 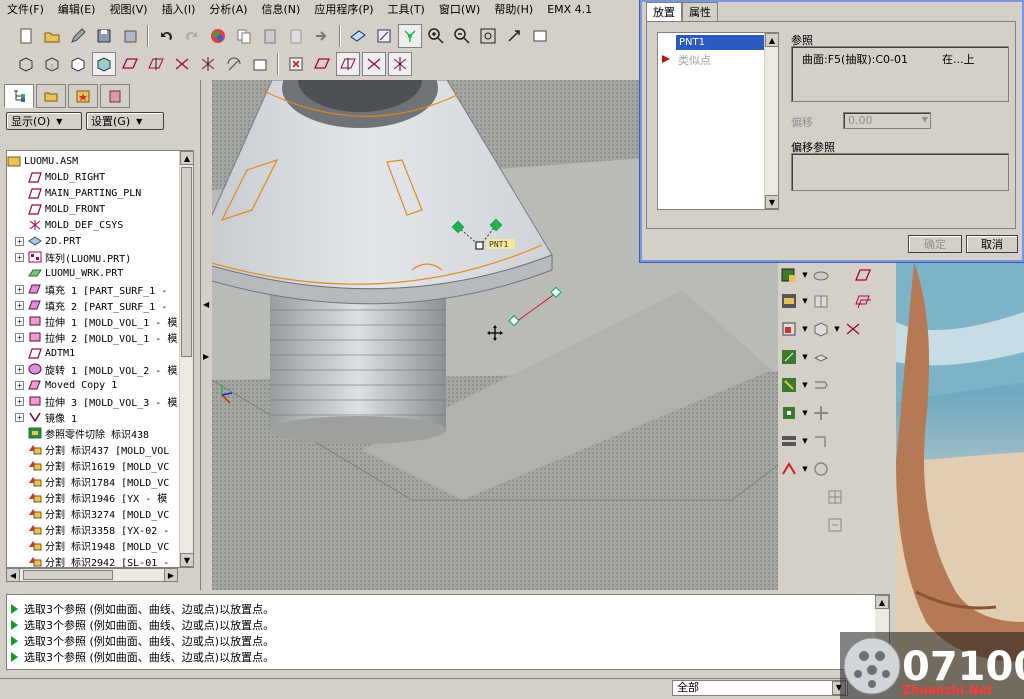 I want to click on tree-item: LUOMU_WRK.PRT, so click(x=65, y=273).